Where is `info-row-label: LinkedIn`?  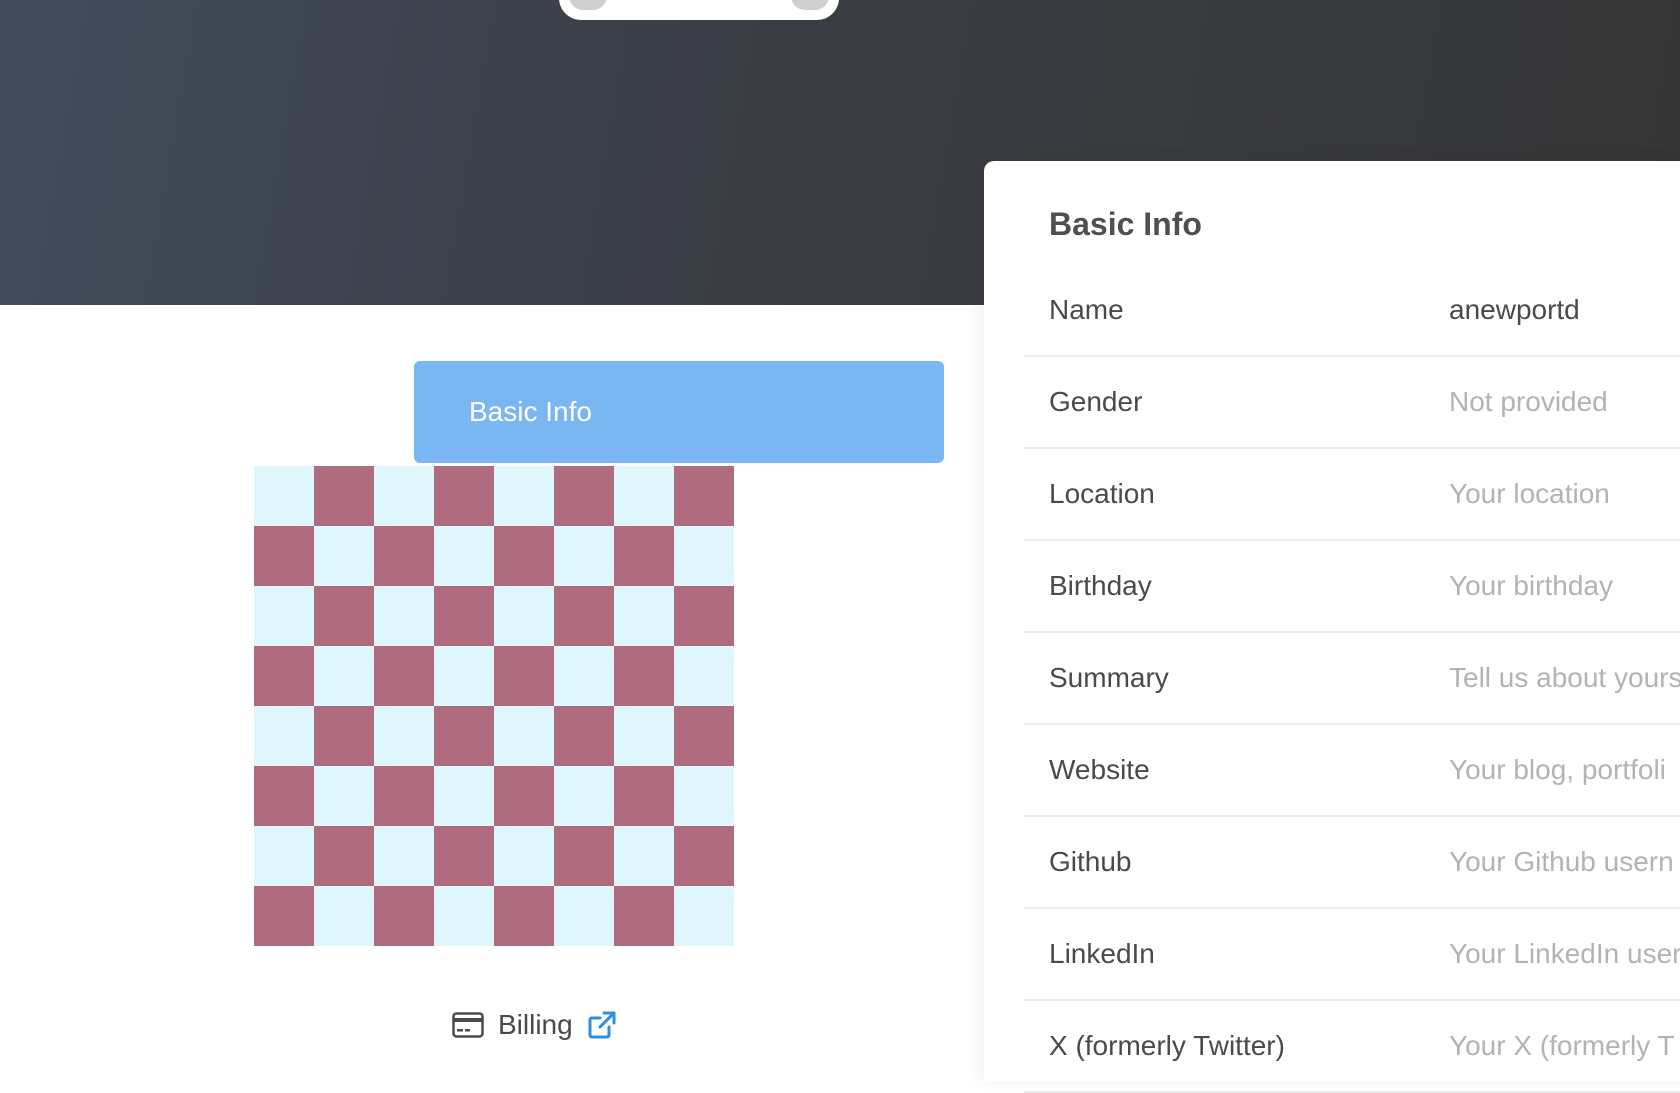 info-row-label: LinkedIn is located at coordinates (1102, 953).